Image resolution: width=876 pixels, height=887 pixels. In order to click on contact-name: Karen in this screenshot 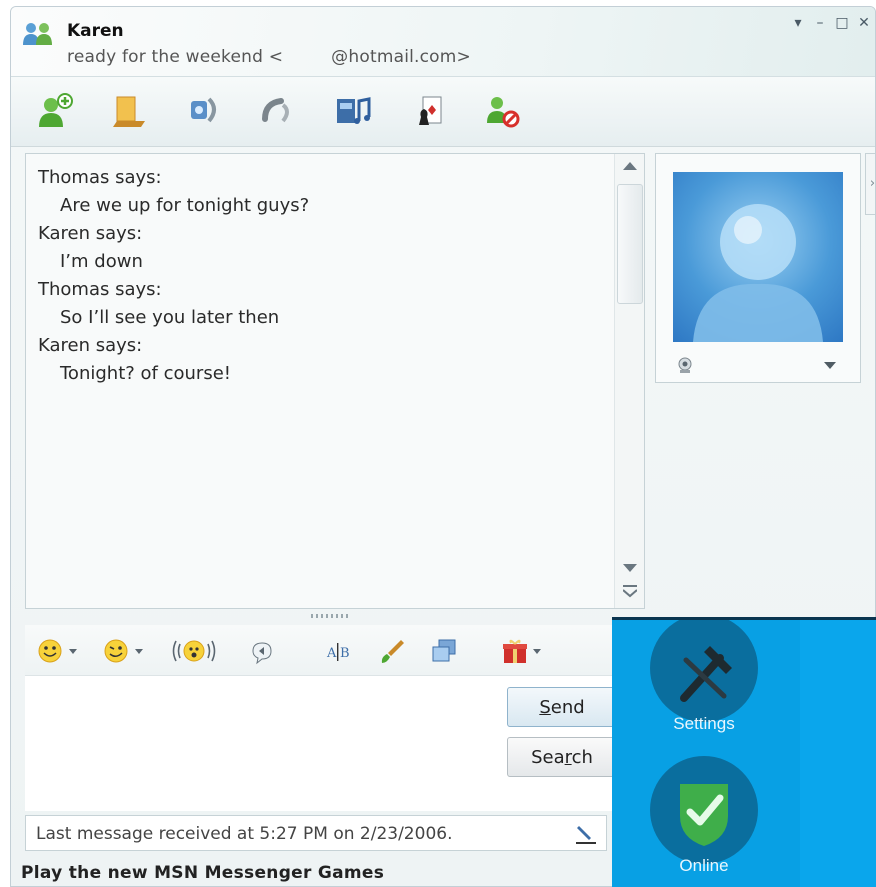, I will do `click(95, 31)`.